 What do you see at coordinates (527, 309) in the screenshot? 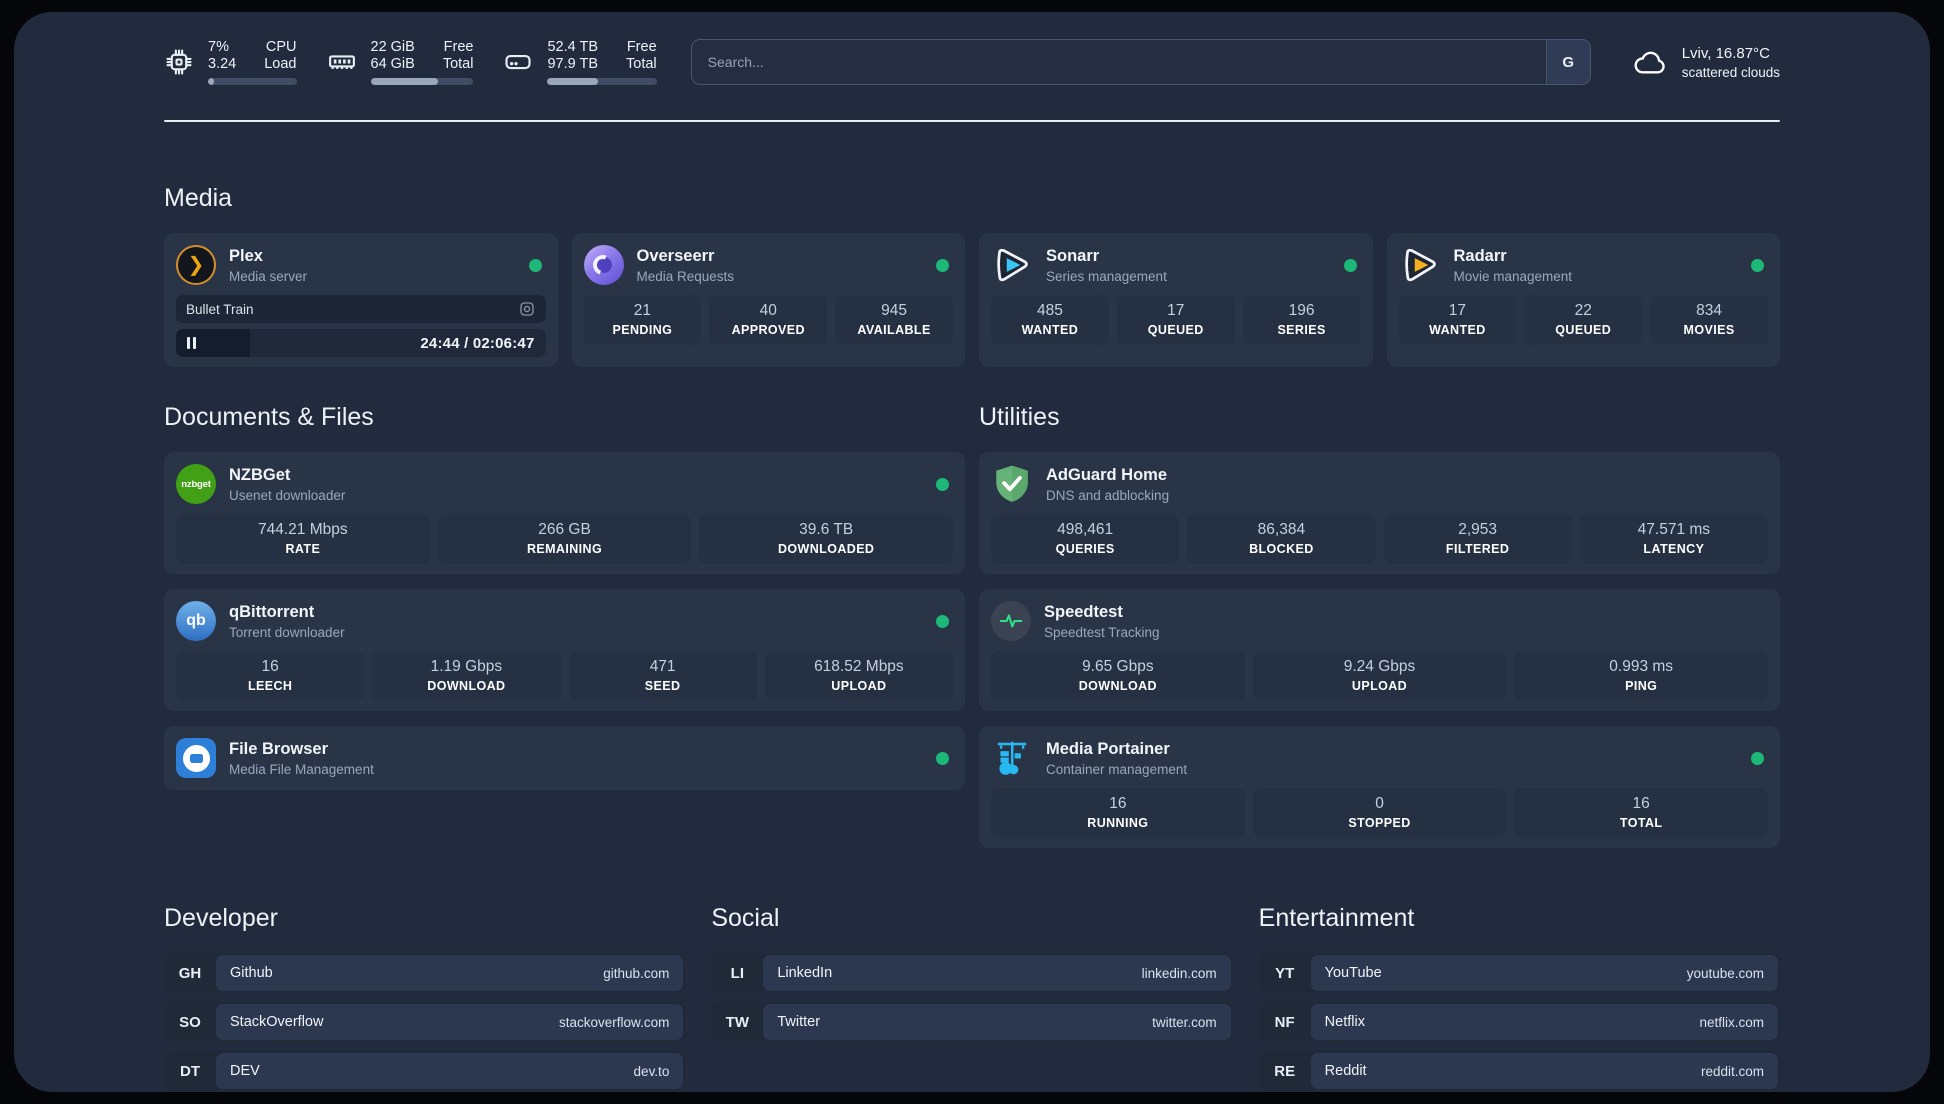
I see `now-playing-icon` at bounding box center [527, 309].